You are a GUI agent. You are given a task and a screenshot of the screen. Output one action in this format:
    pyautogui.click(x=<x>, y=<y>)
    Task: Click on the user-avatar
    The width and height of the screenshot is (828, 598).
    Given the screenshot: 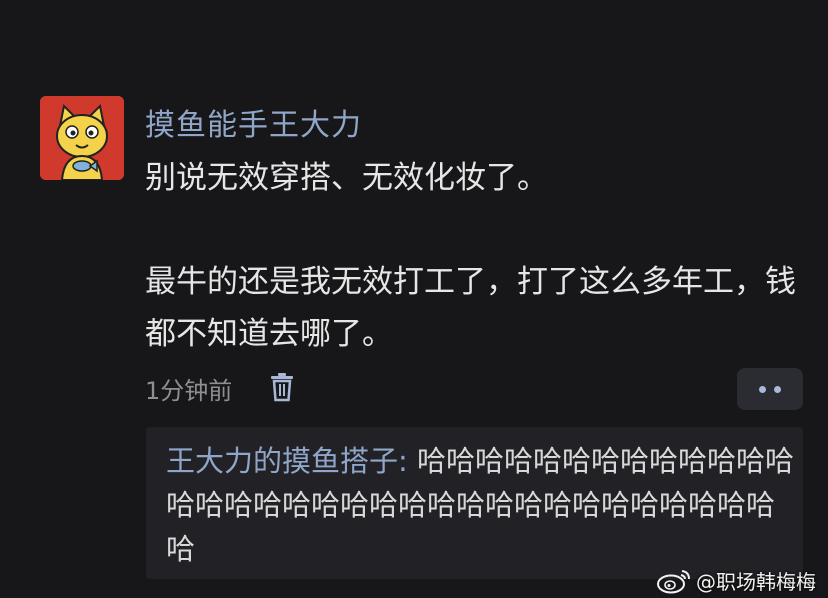 What is the action you would take?
    pyautogui.click(x=82, y=138)
    